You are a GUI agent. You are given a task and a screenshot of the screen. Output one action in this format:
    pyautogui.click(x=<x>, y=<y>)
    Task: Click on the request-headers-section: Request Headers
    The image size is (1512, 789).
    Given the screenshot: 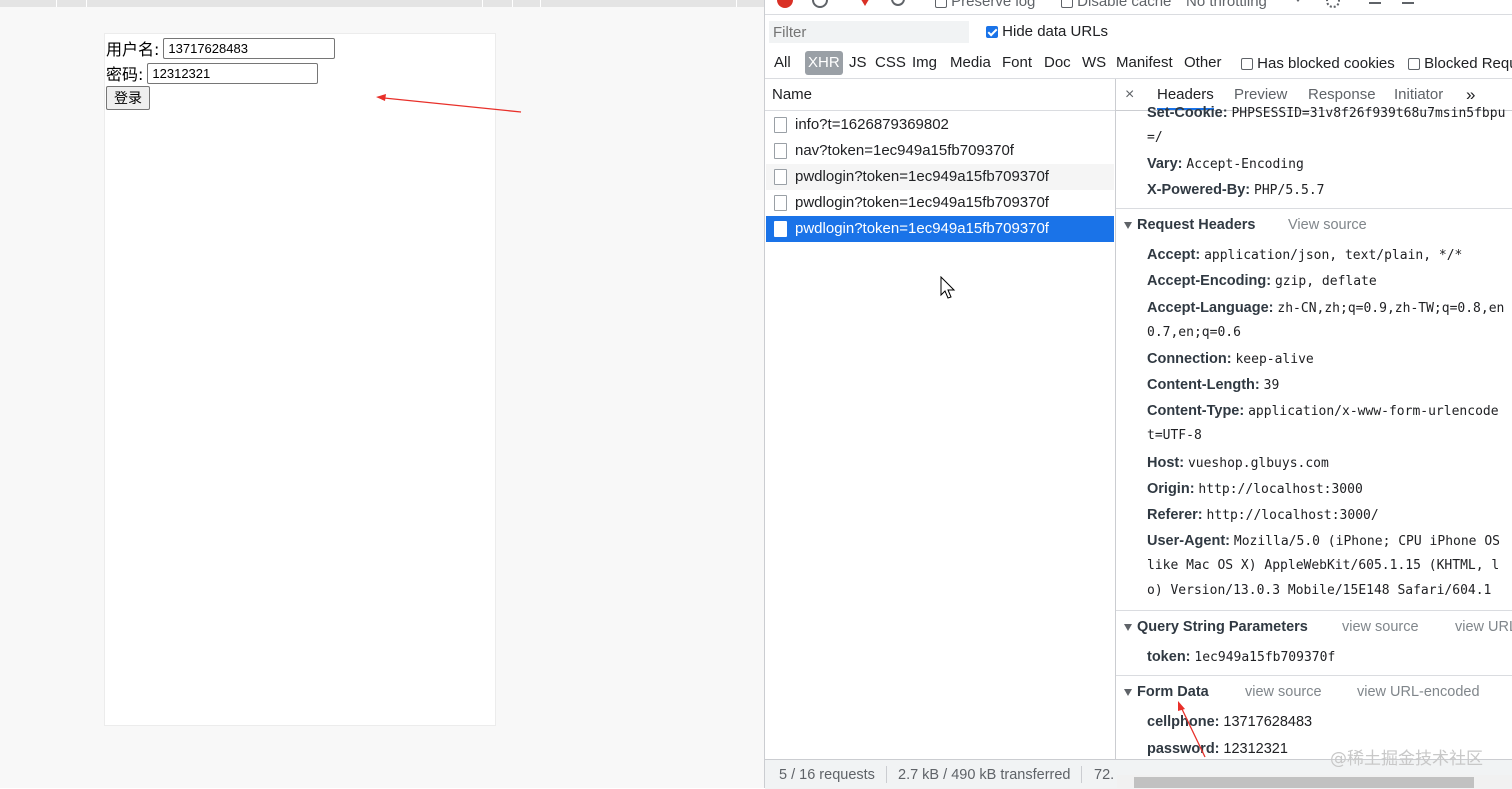 What is the action you would take?
    pyautogui.click(x=1189, y=225)
    